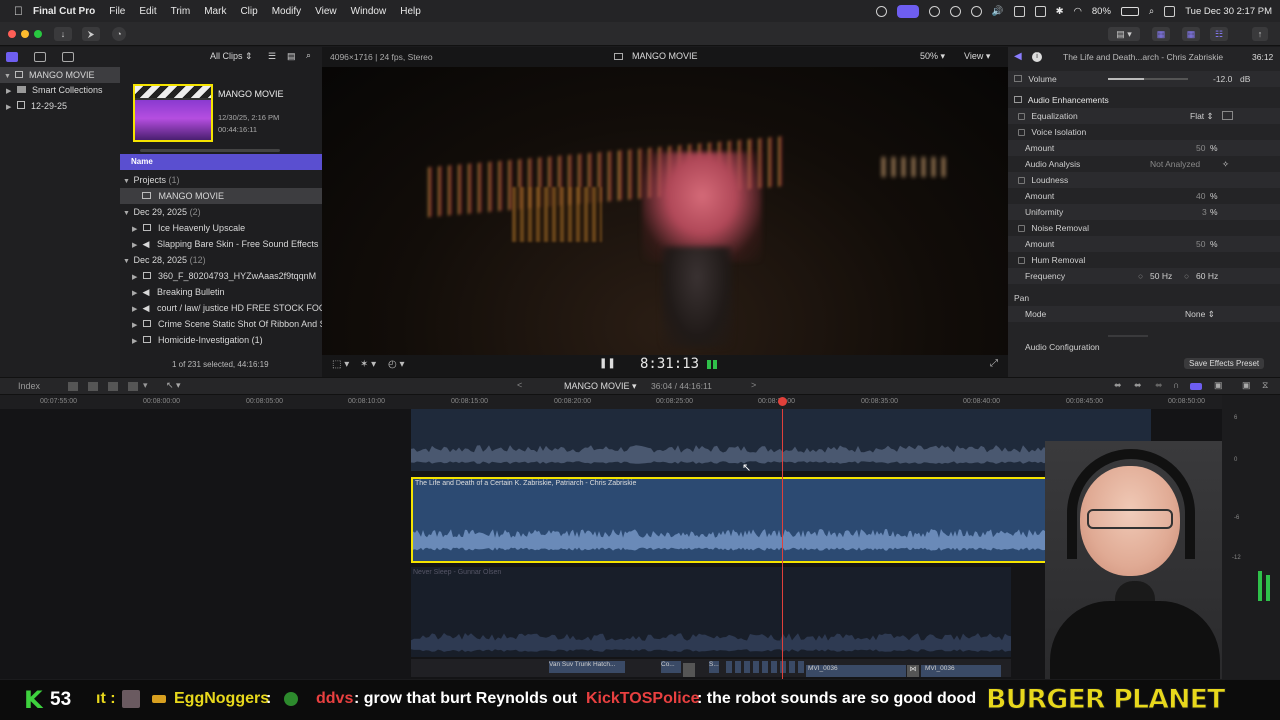  Describe the element at coordinates (1021, 180) in the screenshot. I see `loudness-checkbox` at that location.